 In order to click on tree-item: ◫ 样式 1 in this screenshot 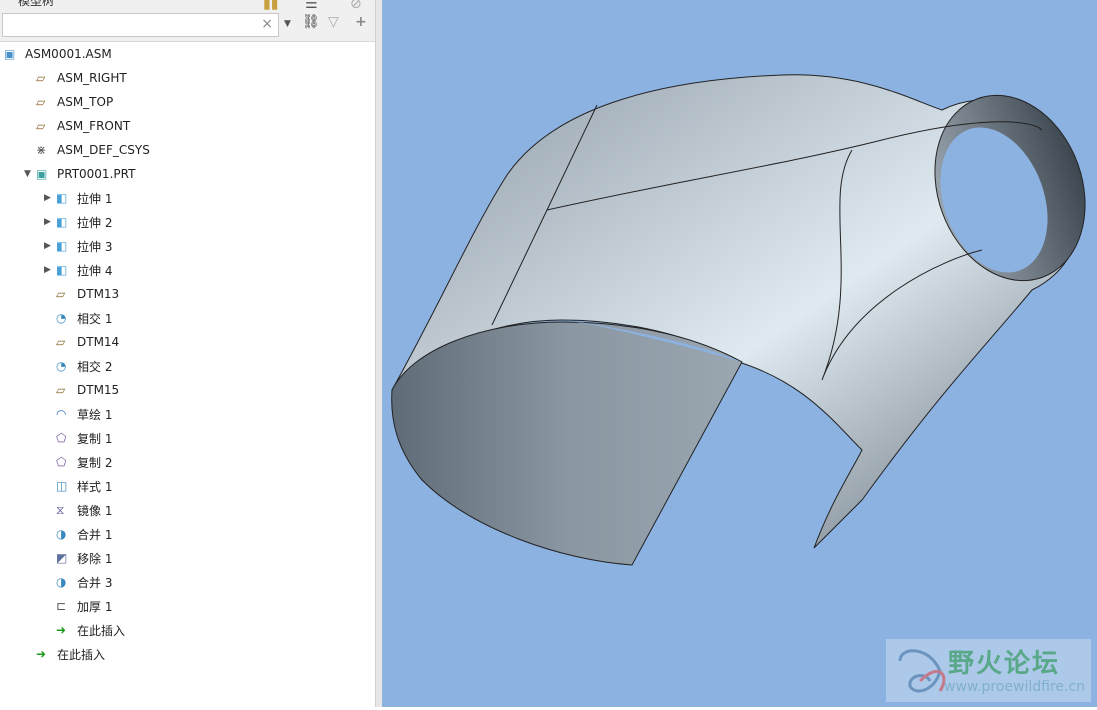, I will do `click(78, 486)`.